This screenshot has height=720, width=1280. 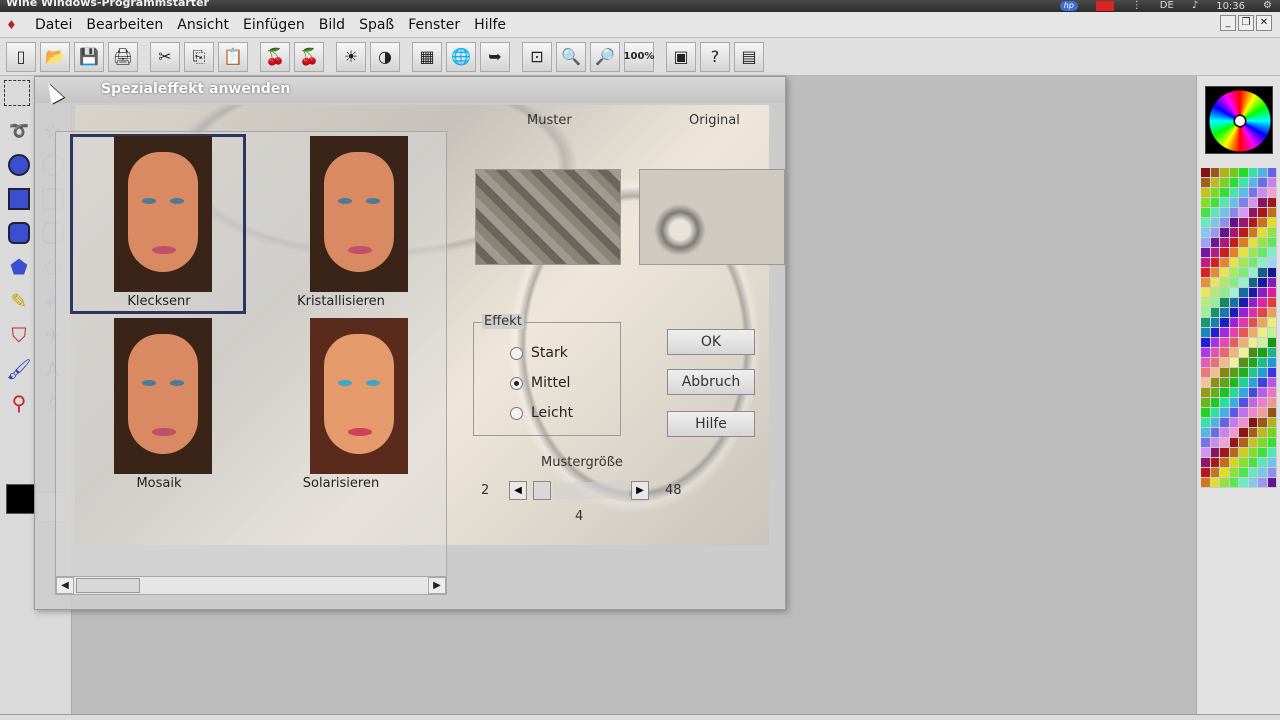 What do you see at coordinates (434, 25) in the screenshot?
I see `menu-fenster: Fenster` at bounding box center [434, 25].